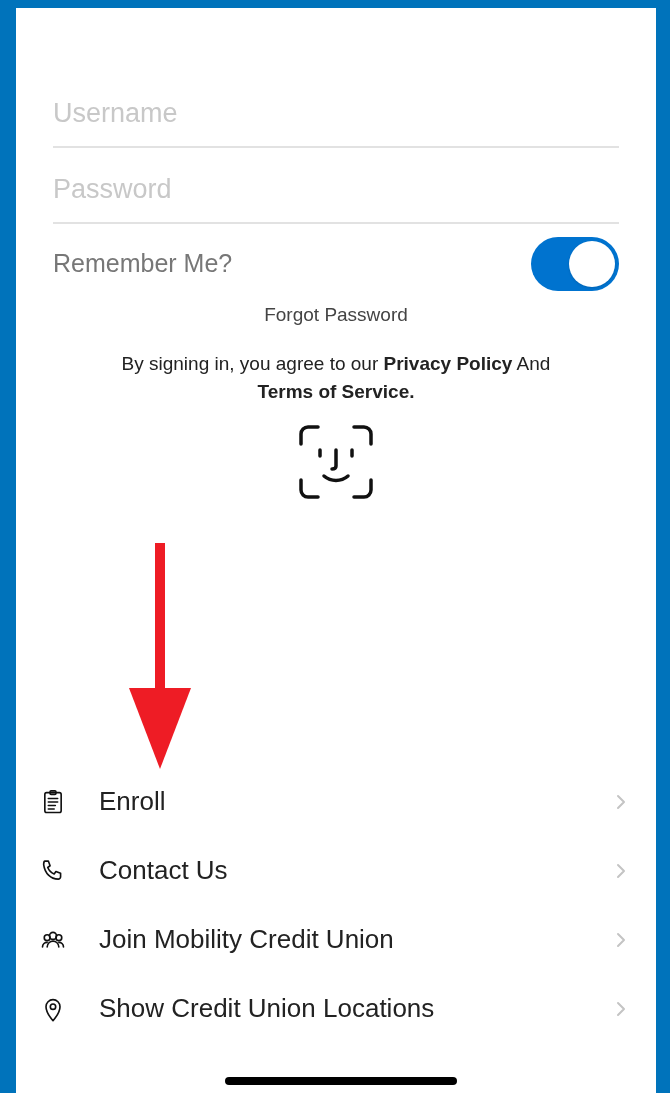  Describe the element at coordinates (575, 264) in the screenshot. I see `remember-me-toggle` at that location.